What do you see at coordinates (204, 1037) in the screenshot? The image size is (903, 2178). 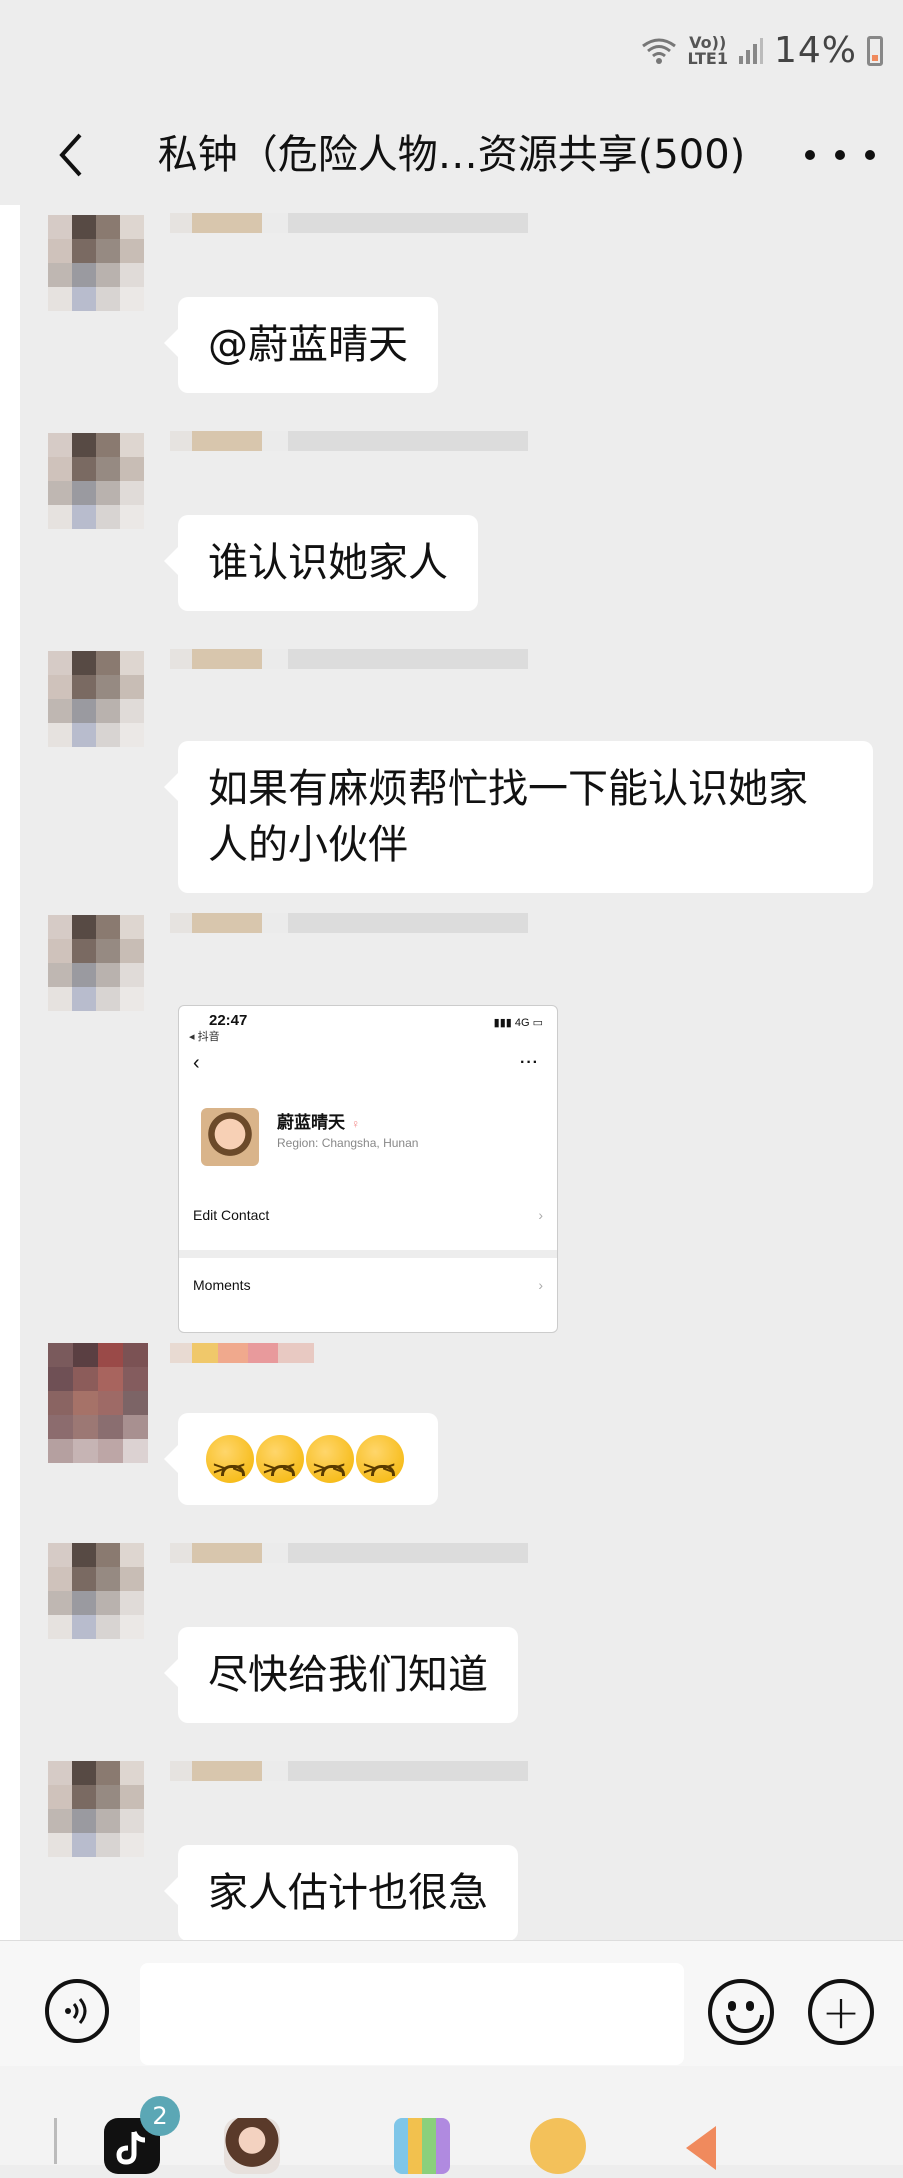 I see `screenshot-source-app: ◂ 抖音` at bounding box center [204, 1037].